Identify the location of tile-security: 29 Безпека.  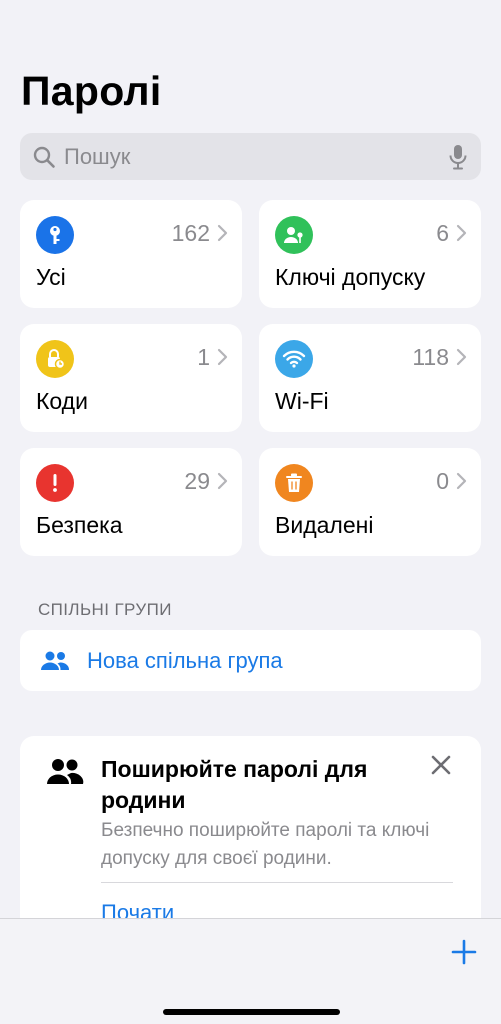
(131, 502).